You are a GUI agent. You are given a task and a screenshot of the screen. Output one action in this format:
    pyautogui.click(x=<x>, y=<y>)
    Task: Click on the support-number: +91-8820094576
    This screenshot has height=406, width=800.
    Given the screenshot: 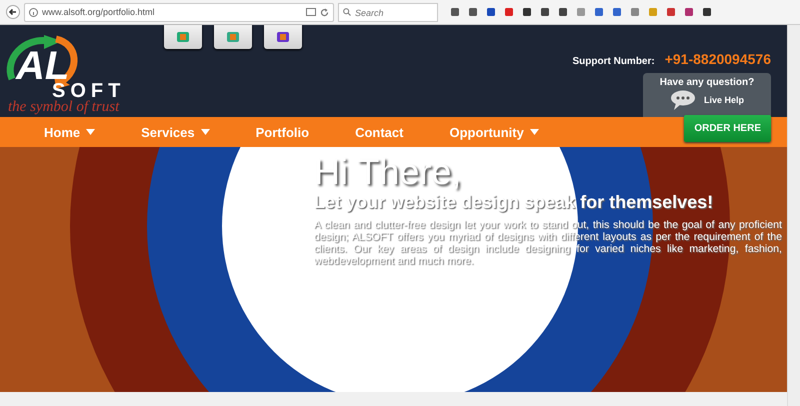 What is the action you would take?
    pyautogui.click(x=717, y=59)
    